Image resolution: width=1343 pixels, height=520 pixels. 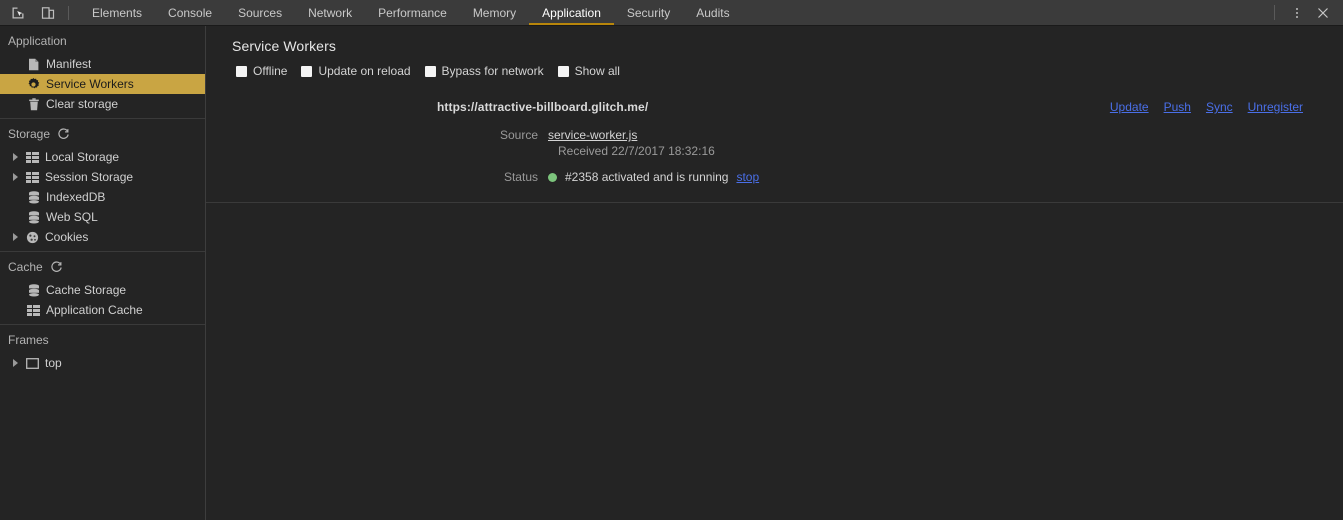 What do you see at coordinates (1297, 13) in the screenshot?
I see `vertical-ellipsis-icon` at bounding box center [1297, 13].